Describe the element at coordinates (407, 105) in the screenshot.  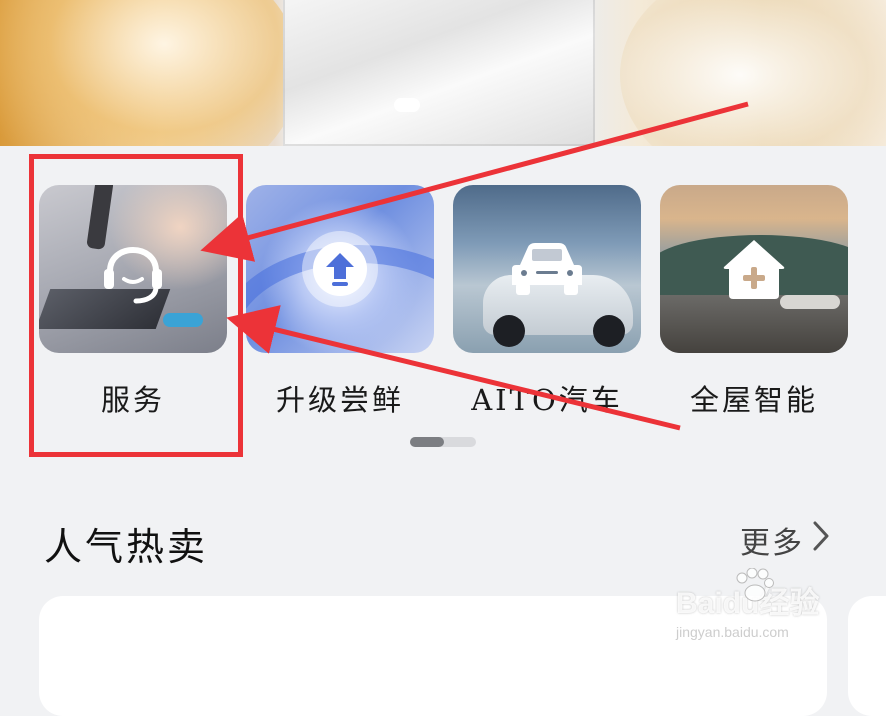
I see `banner-page-indicator` at that location.